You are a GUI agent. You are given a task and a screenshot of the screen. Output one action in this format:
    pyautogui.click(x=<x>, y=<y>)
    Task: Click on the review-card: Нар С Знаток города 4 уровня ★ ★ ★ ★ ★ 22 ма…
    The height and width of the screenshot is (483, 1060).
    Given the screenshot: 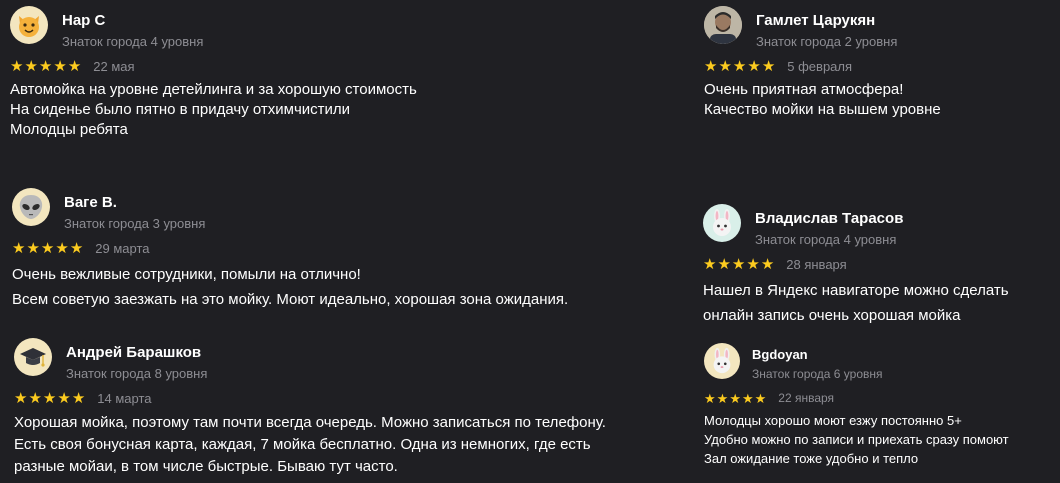 What is the action you would take?
    pyautogui.click(x=213, y=73)
    